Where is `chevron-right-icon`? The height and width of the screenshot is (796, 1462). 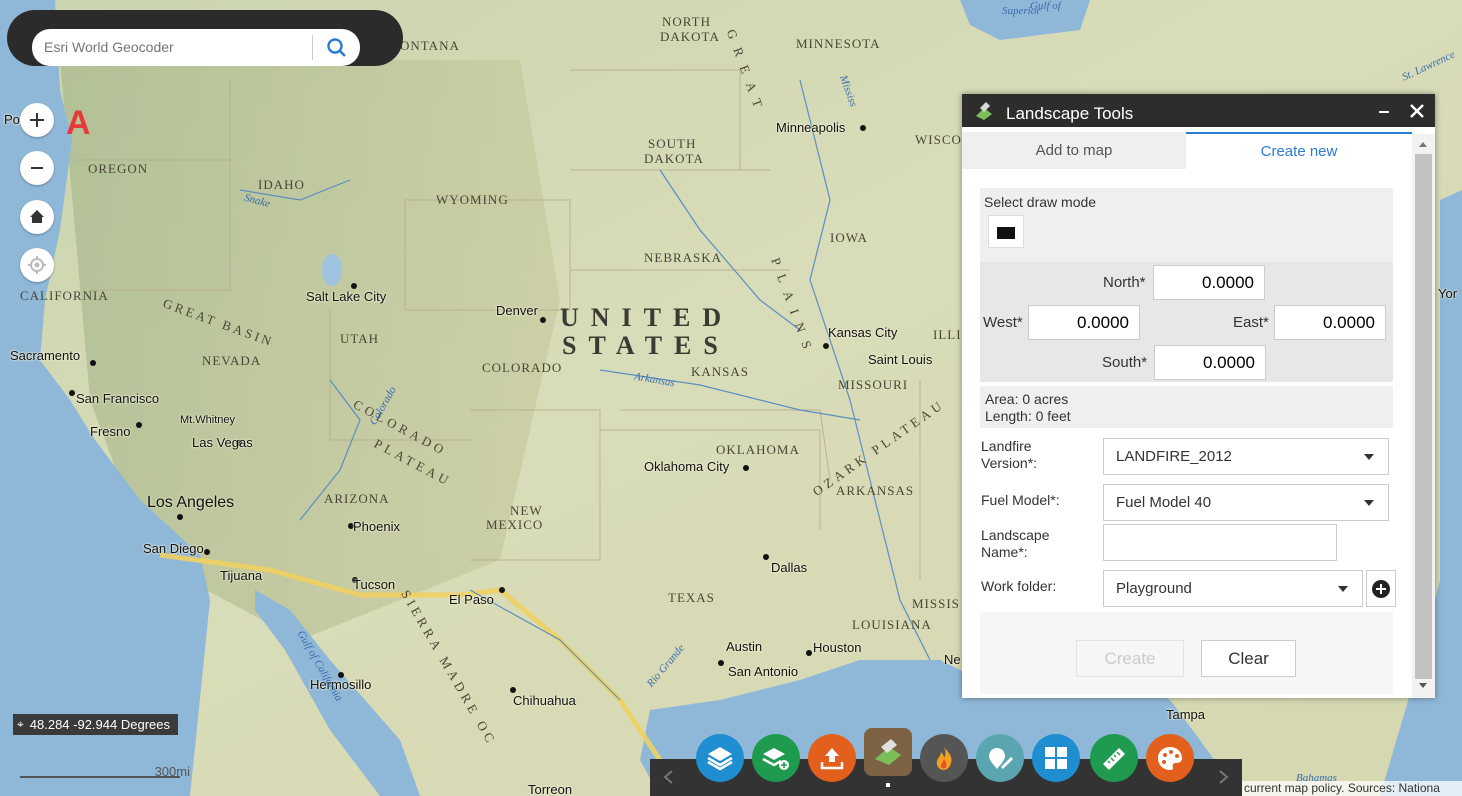
chevron-right-icon is located at coordinates (1224, 777).